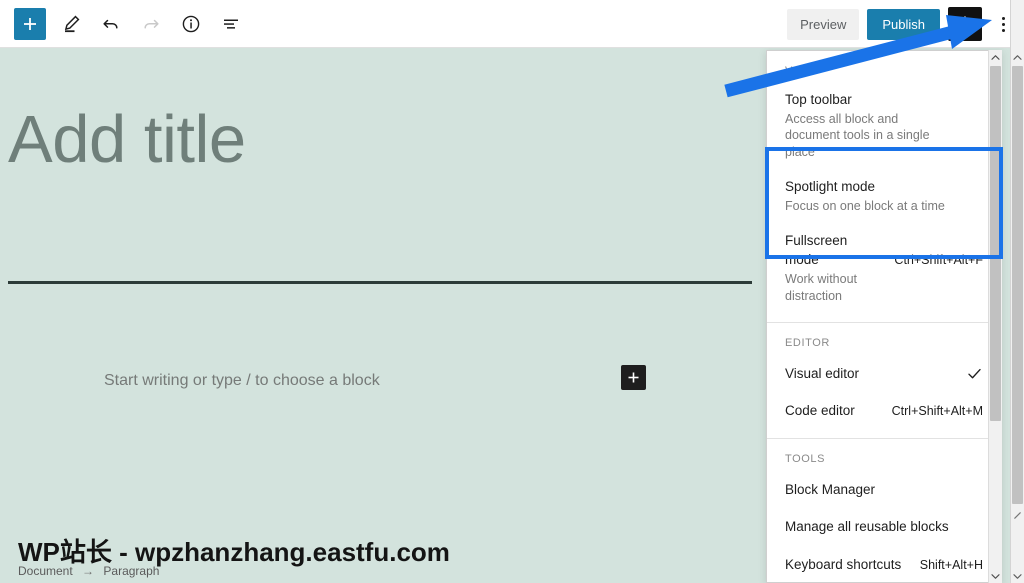 The image size is (1024, 583). Describe the element at coordinates (884, 490) in the screenshot. I see `menu-item-block-manager: Block Manager` at that location.